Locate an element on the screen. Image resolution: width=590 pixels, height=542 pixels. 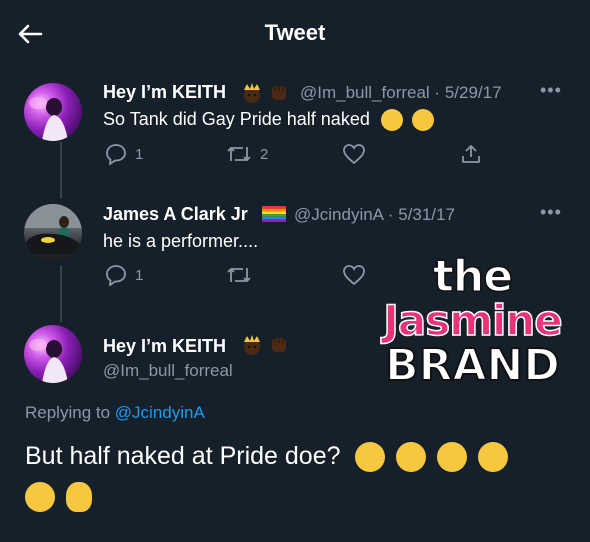
tweet-date: 5/31/17 is located at coordinates (426, 214).